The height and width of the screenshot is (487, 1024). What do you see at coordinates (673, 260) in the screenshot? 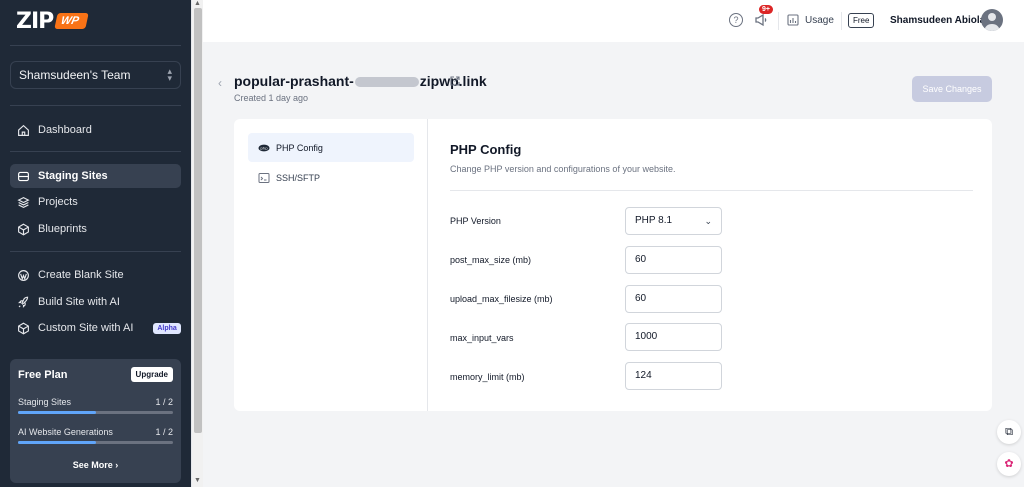
I see `post-max-size-input: 60` at bounding box center [673, 260].